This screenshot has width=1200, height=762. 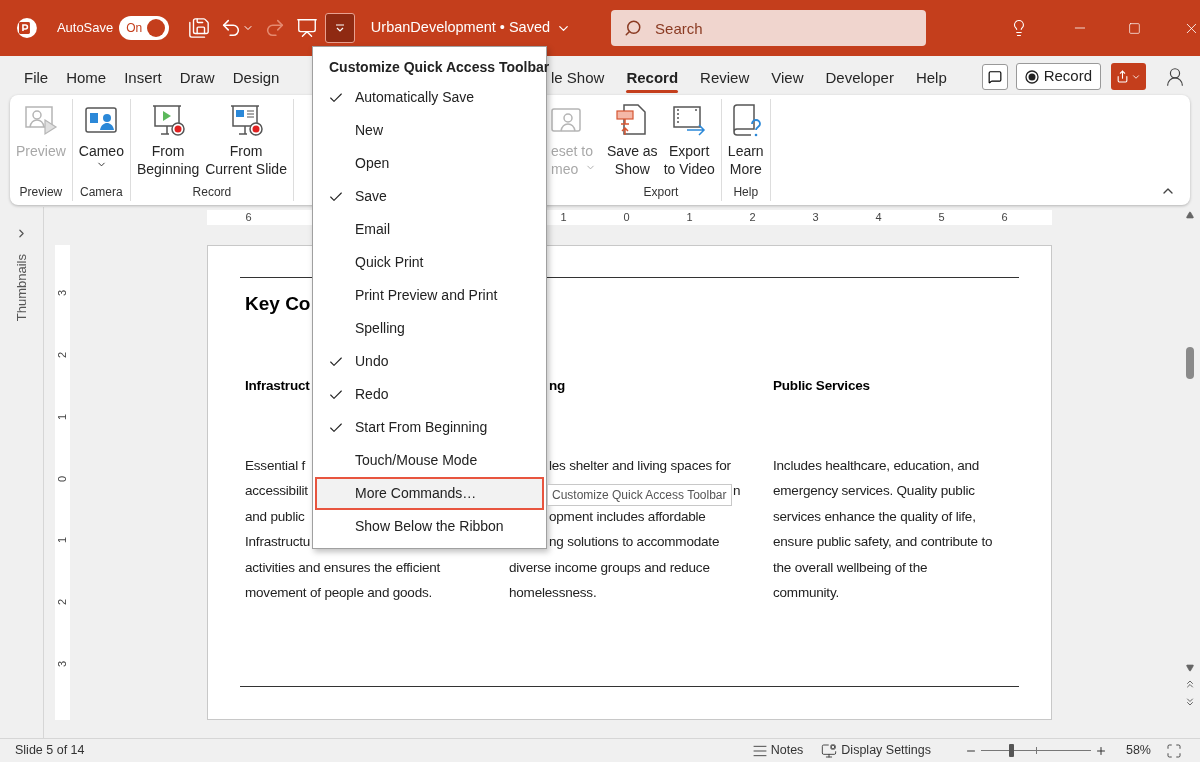 What do you see at coordinates (144, 28) in the screenshot?
I see `autosave-toggle: On` at bounding box center [144, 28].